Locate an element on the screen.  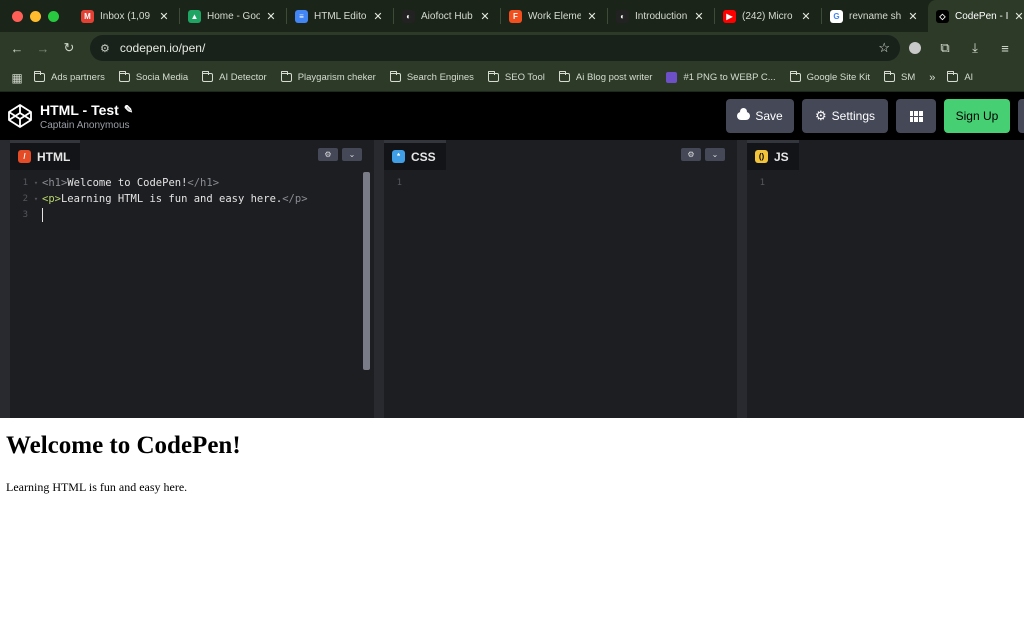
browser-tab: Grevname sh ✕ is located at coordinates (875, 16).